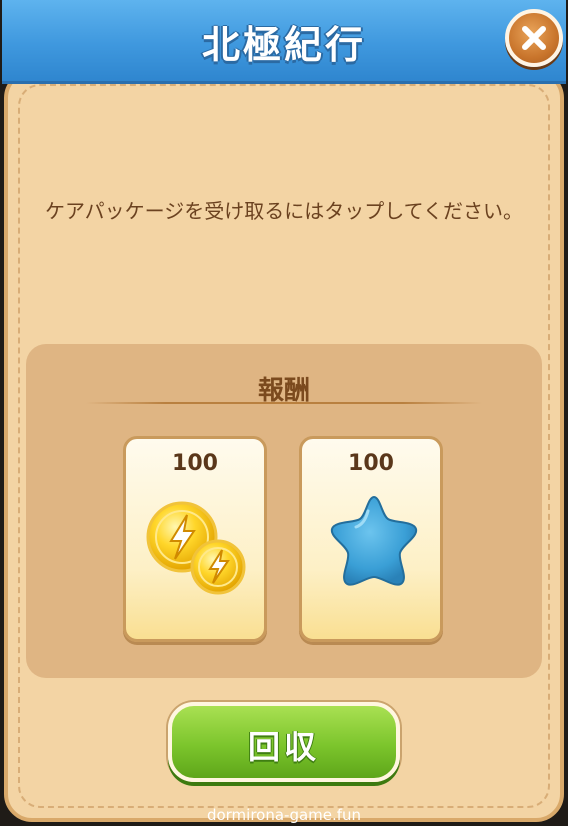 The image size is (568, 826). I want to click on title-bar: 北極紀行, so click(284, 42).